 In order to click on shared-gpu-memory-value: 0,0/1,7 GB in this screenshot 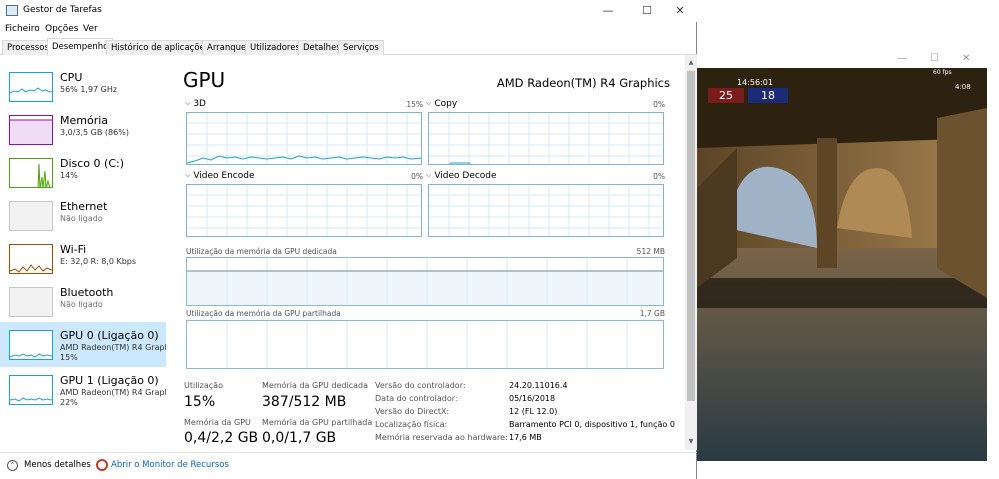, I will do `click(299, 438)`.